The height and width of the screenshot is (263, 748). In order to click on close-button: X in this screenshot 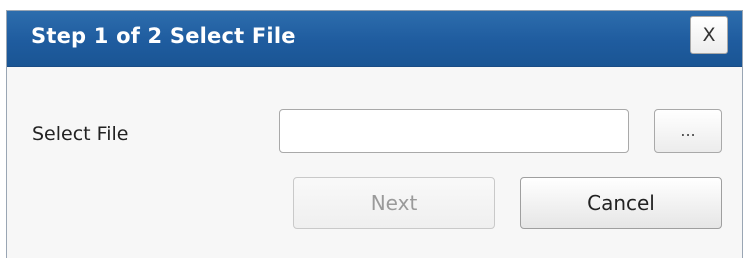, I will do `click(709, 35)`.